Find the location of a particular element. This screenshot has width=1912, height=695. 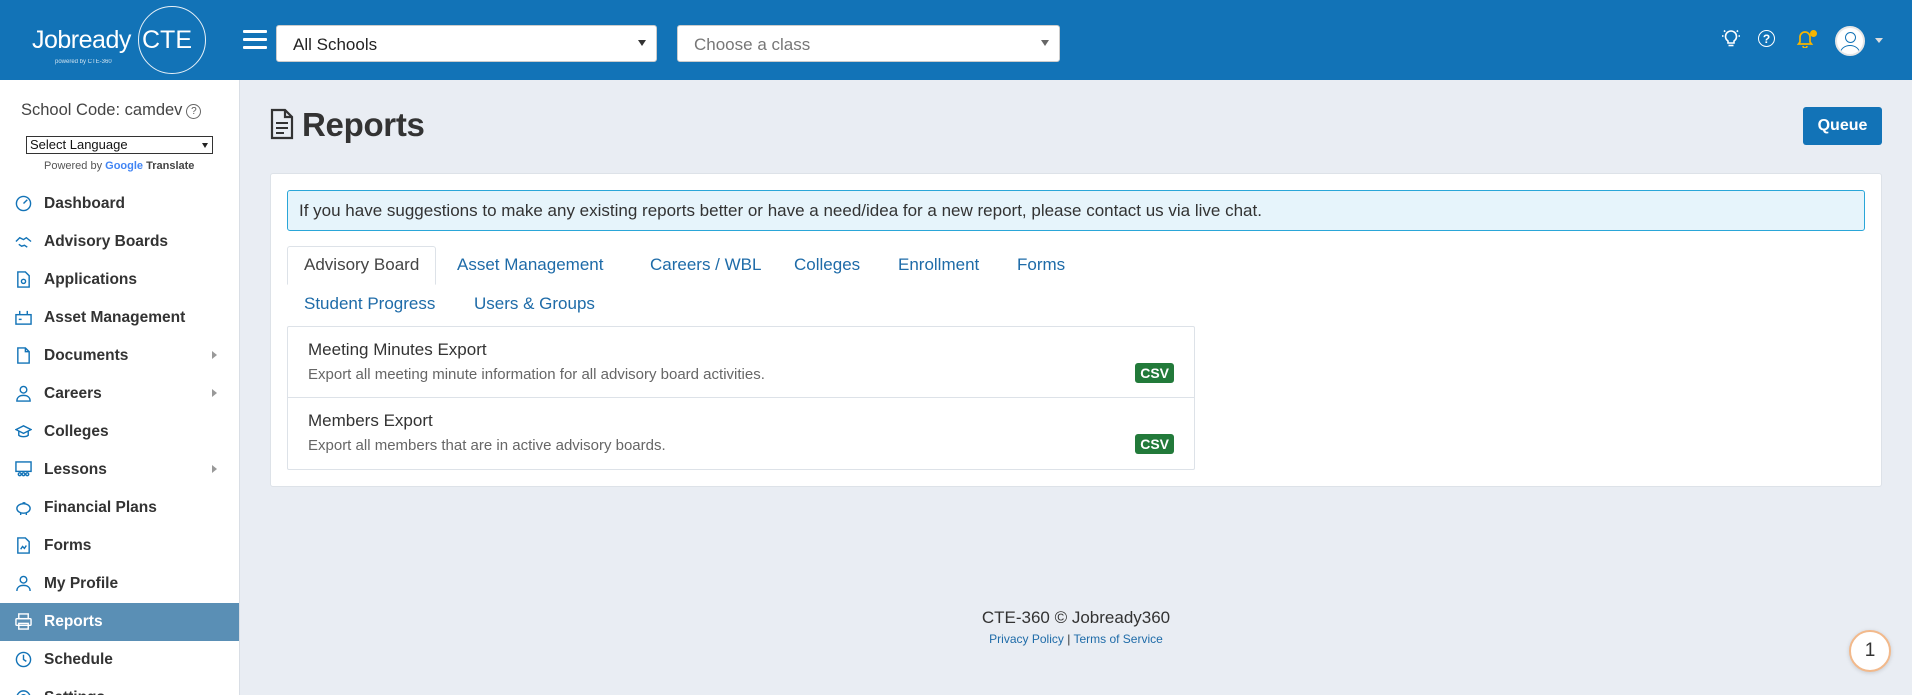

school-code-text: School Code: camdev is located at coordinates (102, 110).